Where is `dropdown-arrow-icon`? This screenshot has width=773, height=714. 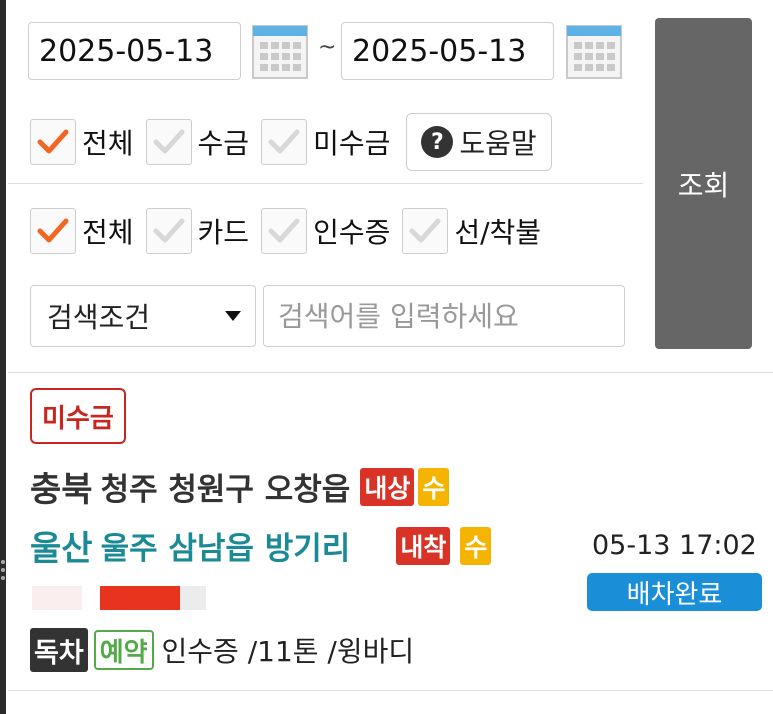
dropdown-arrow-icon is located at coordinates (233, 316).